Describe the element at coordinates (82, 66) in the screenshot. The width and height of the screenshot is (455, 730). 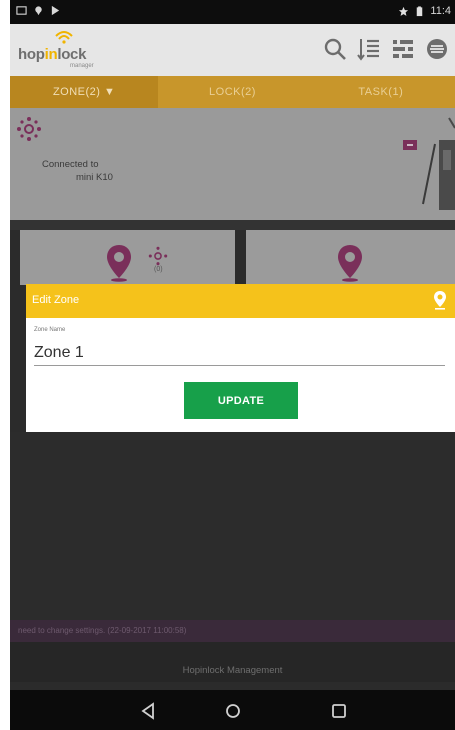
I see `logo-subtitle: manager` at that location.